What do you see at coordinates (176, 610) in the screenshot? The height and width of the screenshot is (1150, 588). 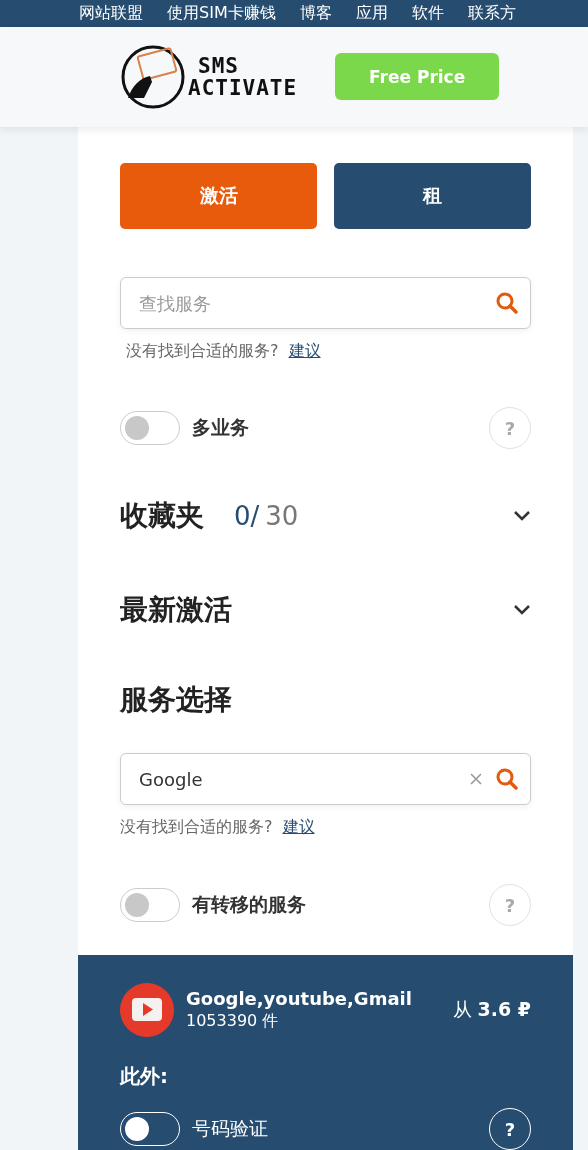 I see `section-title: 最新激活` at bounding box center [176, 610].